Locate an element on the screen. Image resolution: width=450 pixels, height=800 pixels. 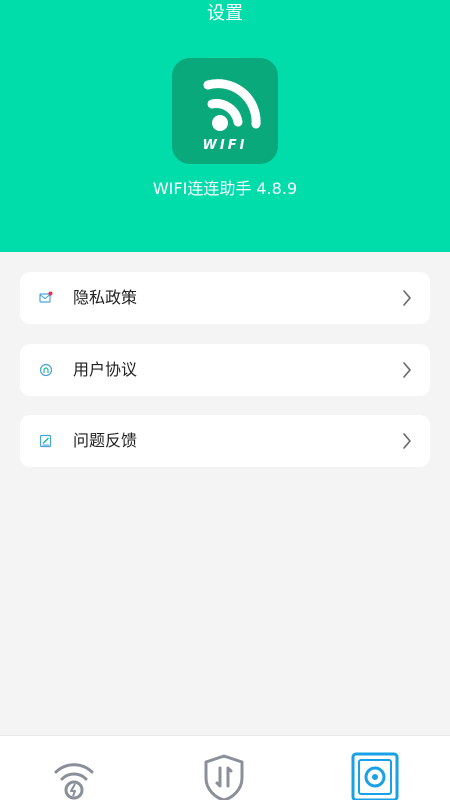
menu-item-user-agreement: 用户协议 is located at coordinates (225, 370).